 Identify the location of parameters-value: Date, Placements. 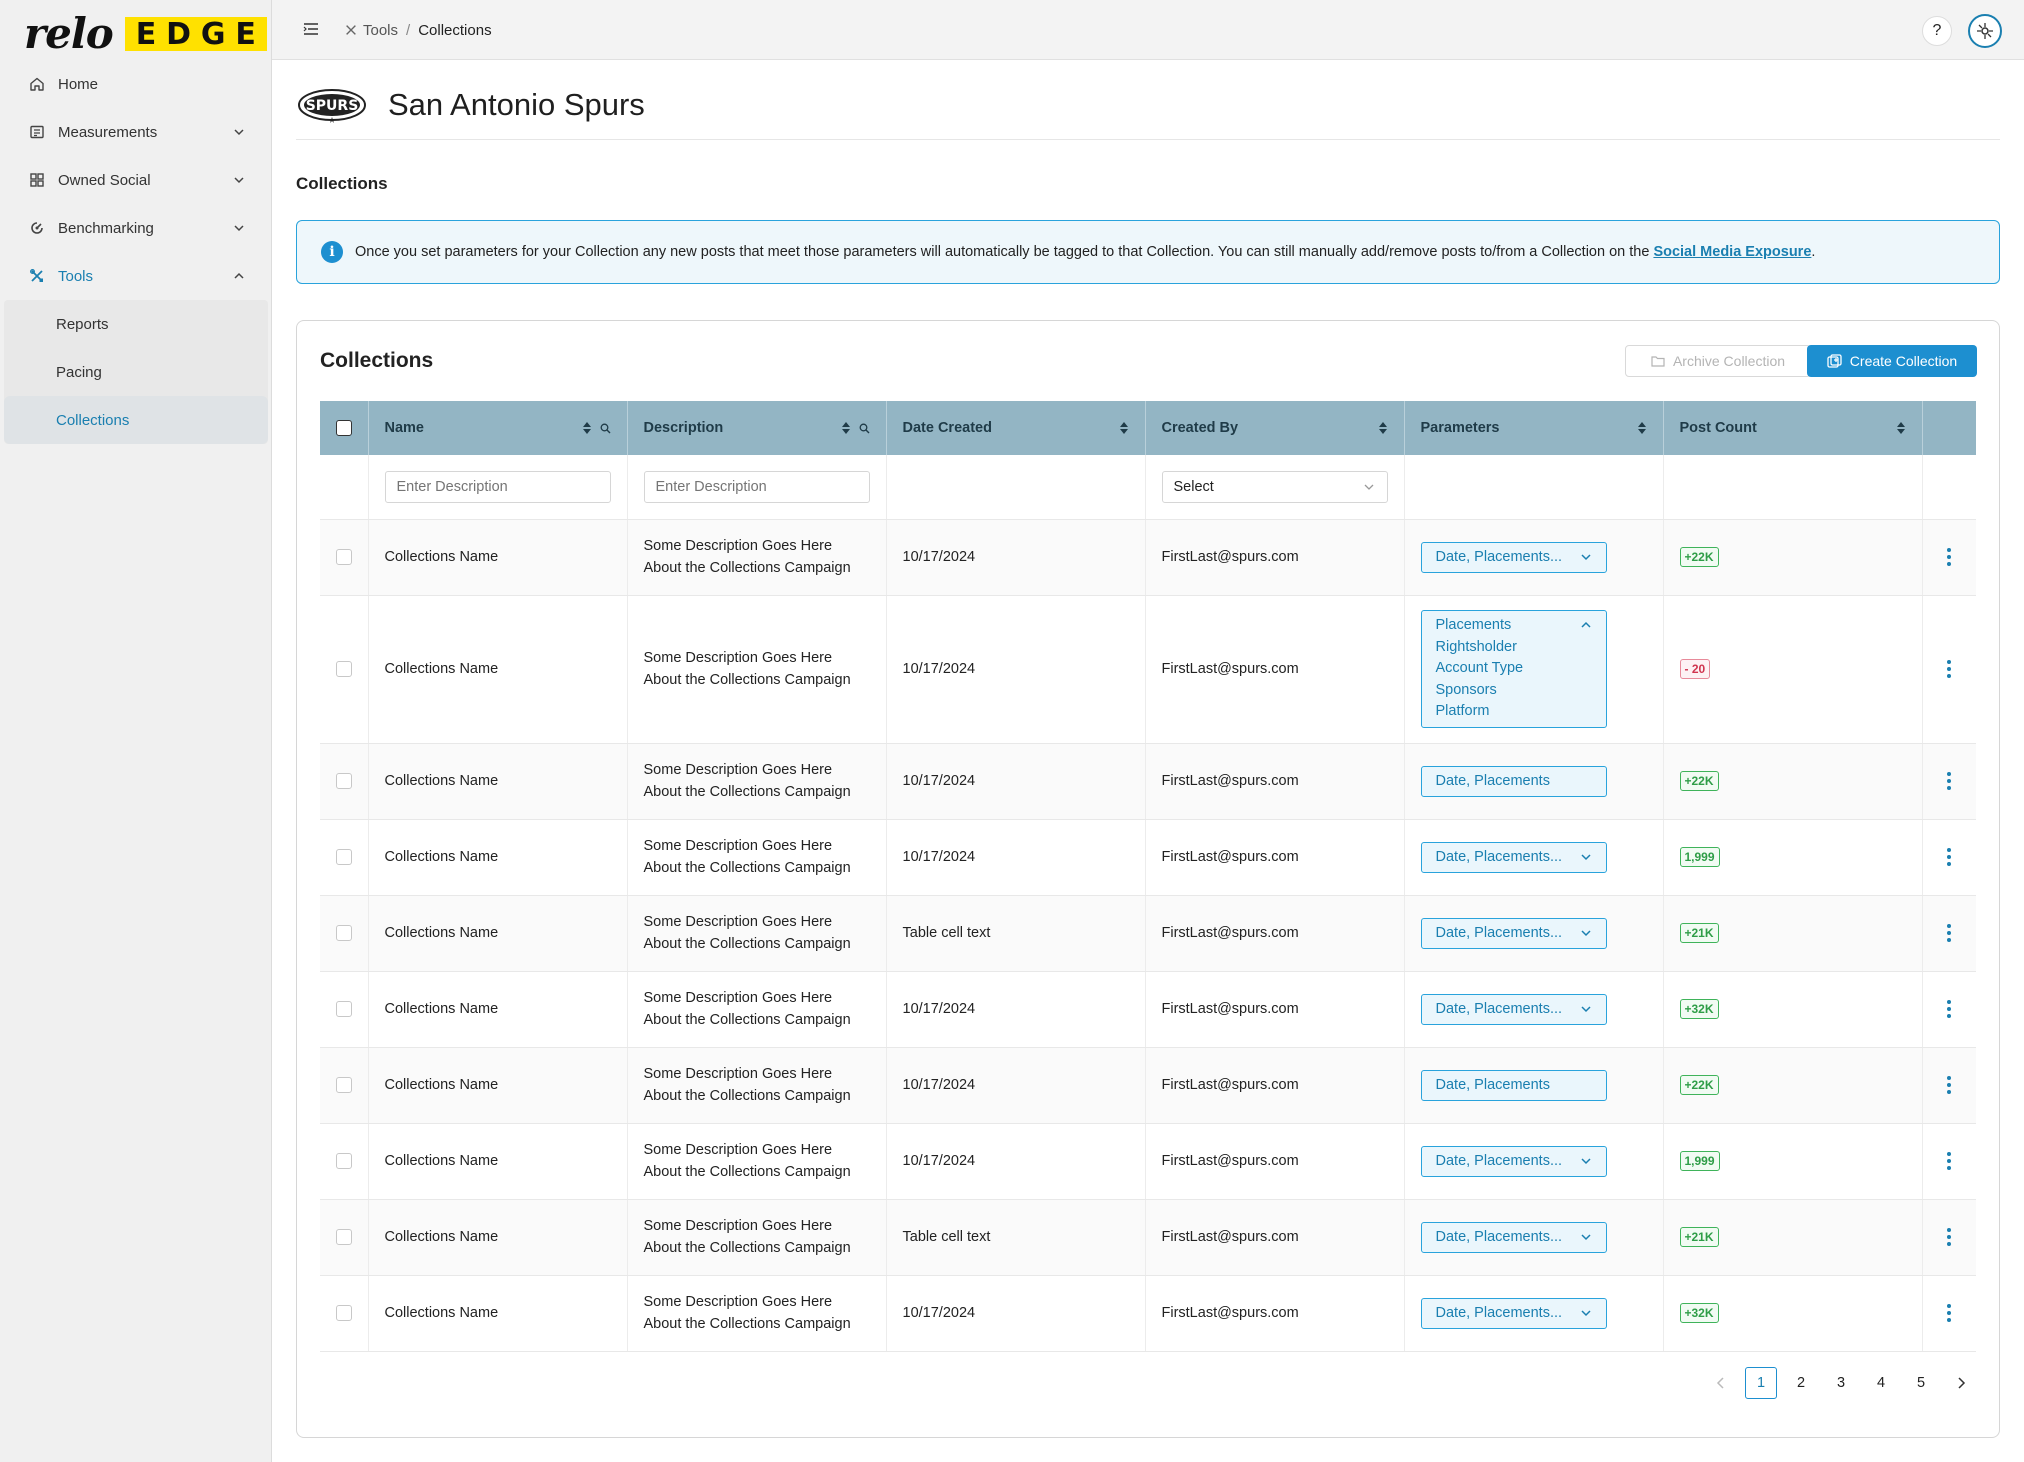
(1492, 1085).